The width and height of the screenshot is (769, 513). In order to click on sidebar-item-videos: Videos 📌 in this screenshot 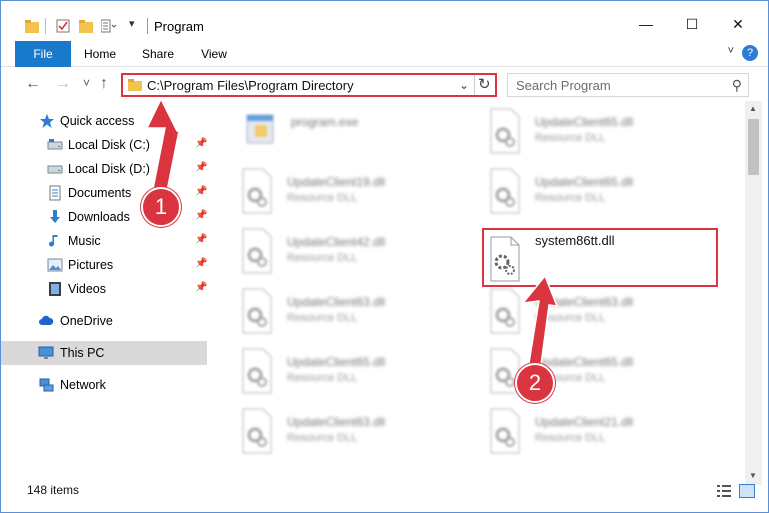, I will do `click(104, 289)`.